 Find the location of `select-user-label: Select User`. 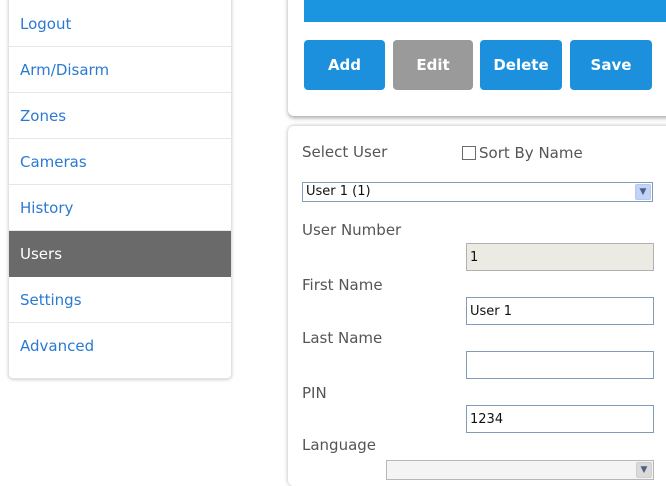

select-user-label: Select User is located at coordinates (345, 152).